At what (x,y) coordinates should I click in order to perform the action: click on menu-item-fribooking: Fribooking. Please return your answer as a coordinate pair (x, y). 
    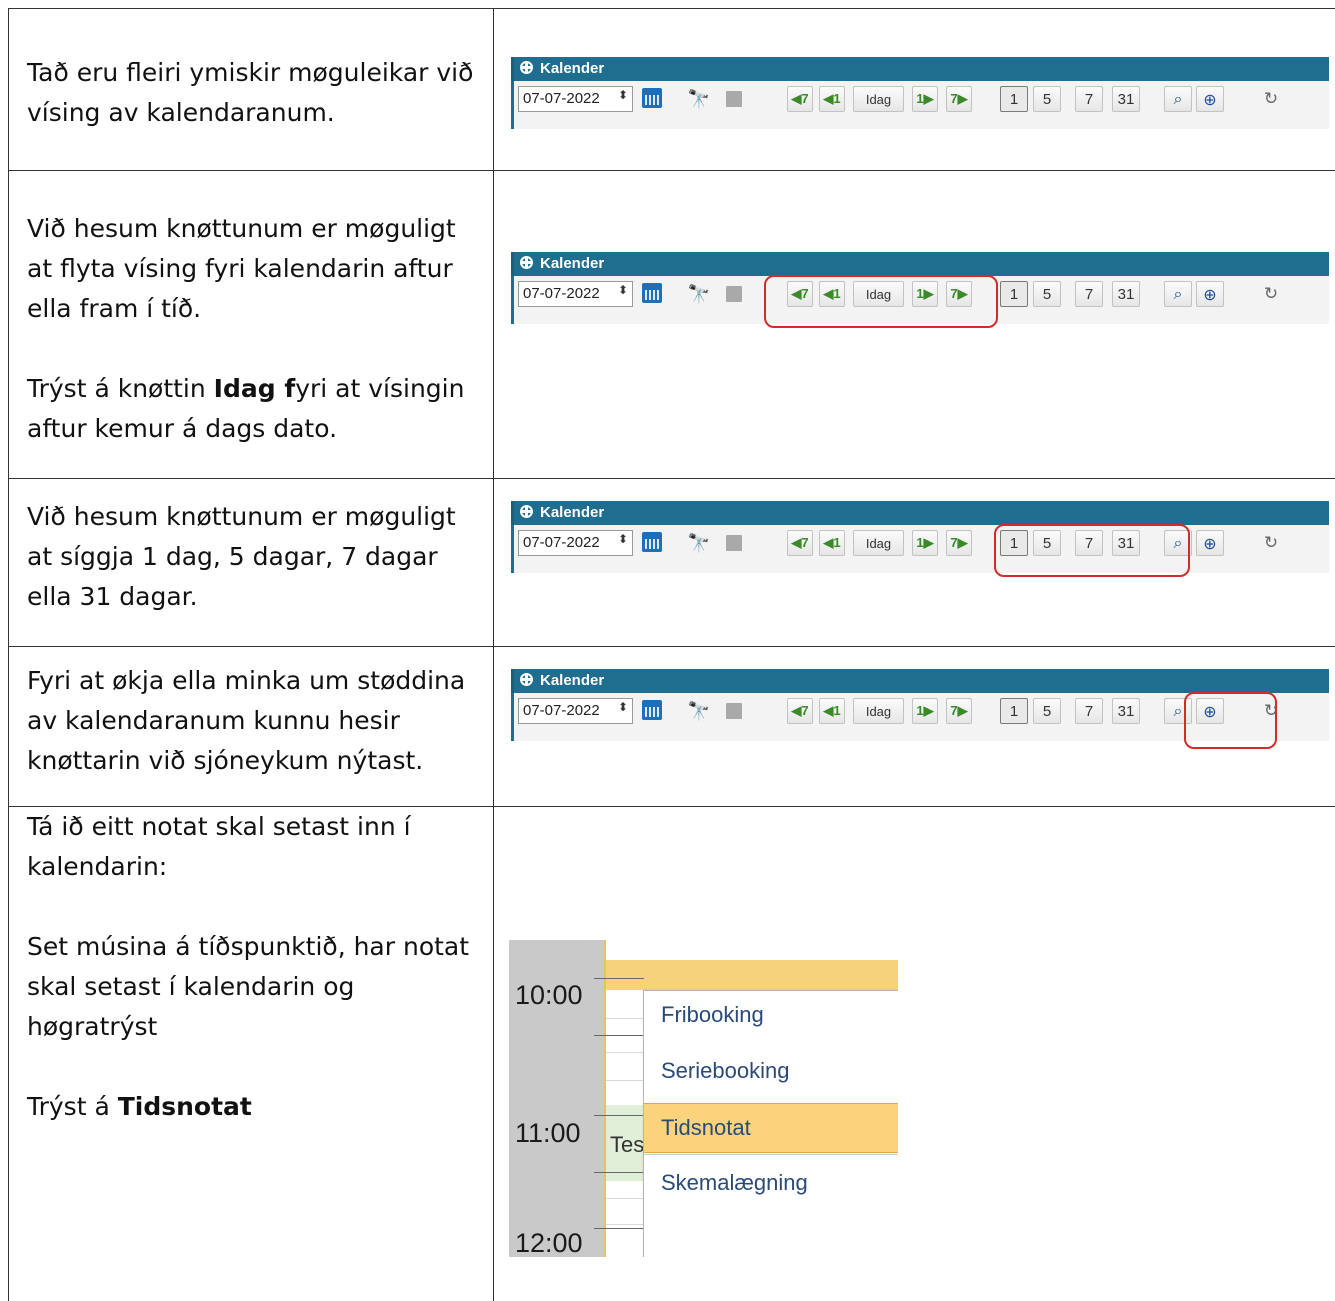
    Looking at the image, I should click on (771, 1015).